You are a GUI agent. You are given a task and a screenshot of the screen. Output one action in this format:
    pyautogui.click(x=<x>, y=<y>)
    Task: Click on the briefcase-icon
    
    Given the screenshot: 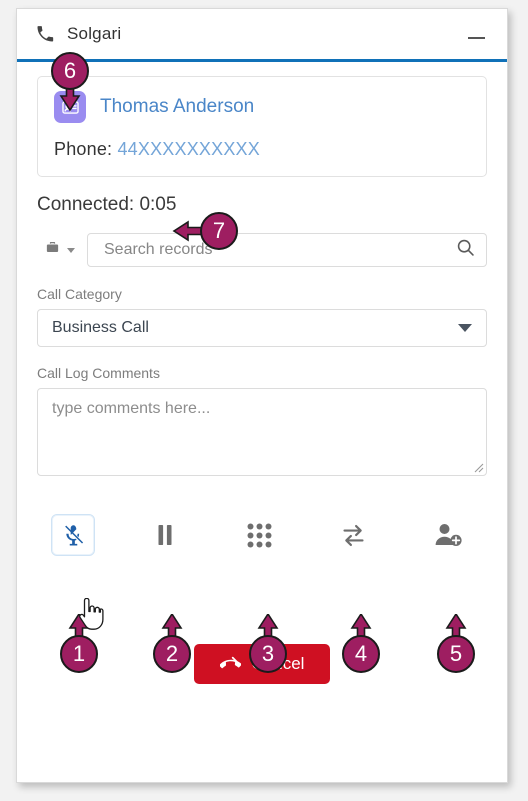 What is the action you would take?
    pyautogui.click(x=52, y=250)
    